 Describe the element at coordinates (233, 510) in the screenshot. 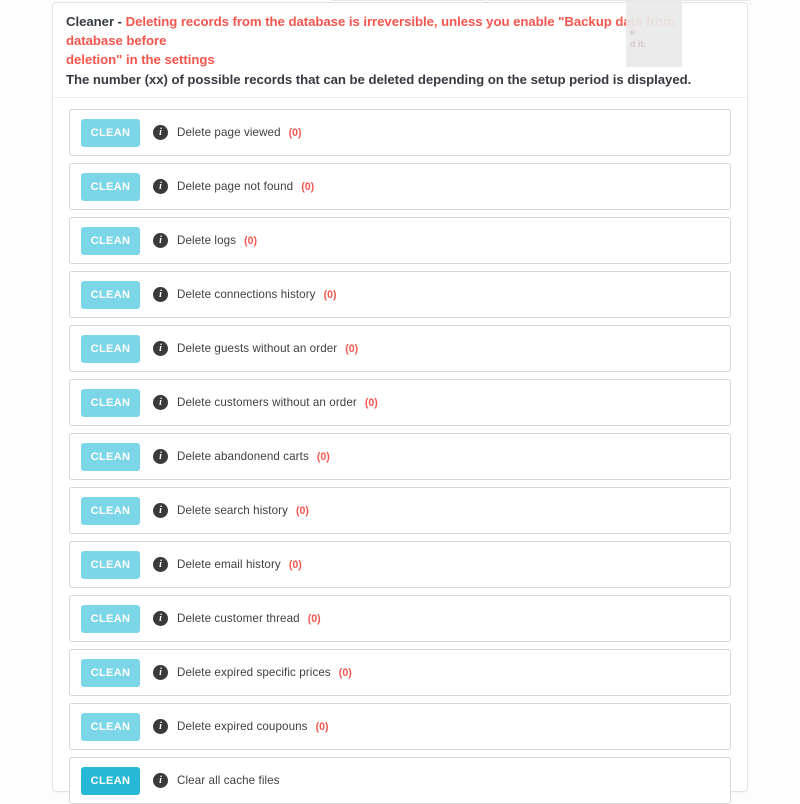

I see `cleaner-row-label: Delete search history` at that location.